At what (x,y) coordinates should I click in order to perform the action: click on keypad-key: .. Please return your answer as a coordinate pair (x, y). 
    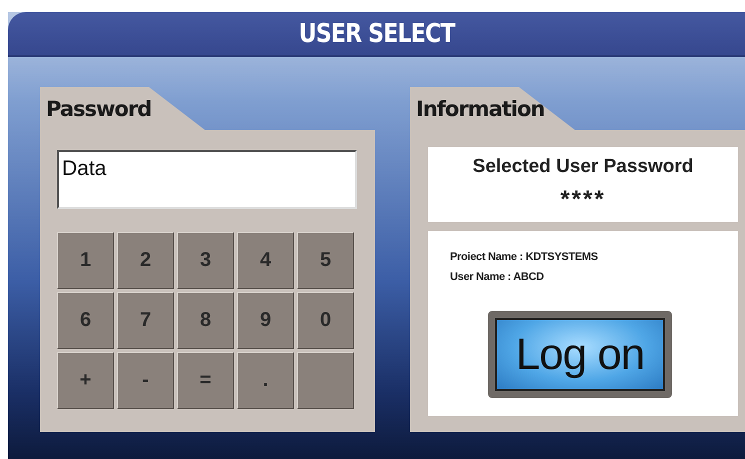
    Looking at the image, I should click on (265, 380).